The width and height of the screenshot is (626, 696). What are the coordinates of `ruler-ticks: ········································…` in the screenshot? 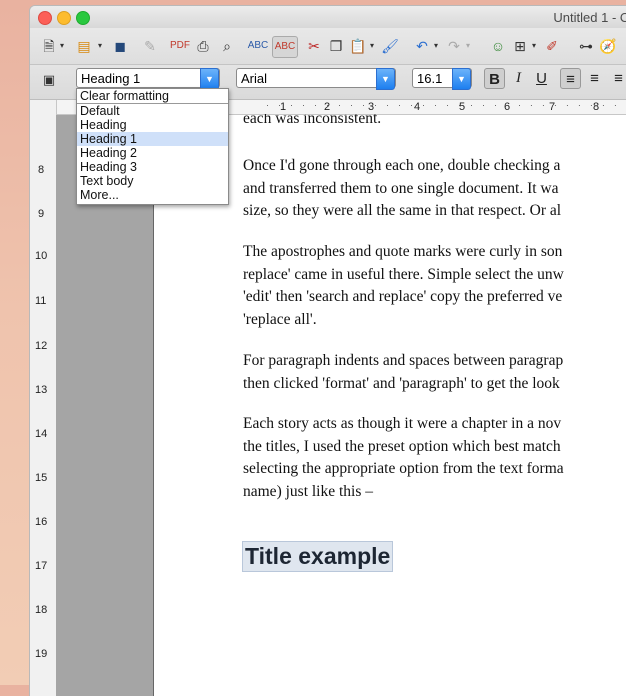 It's located at (446, 105).